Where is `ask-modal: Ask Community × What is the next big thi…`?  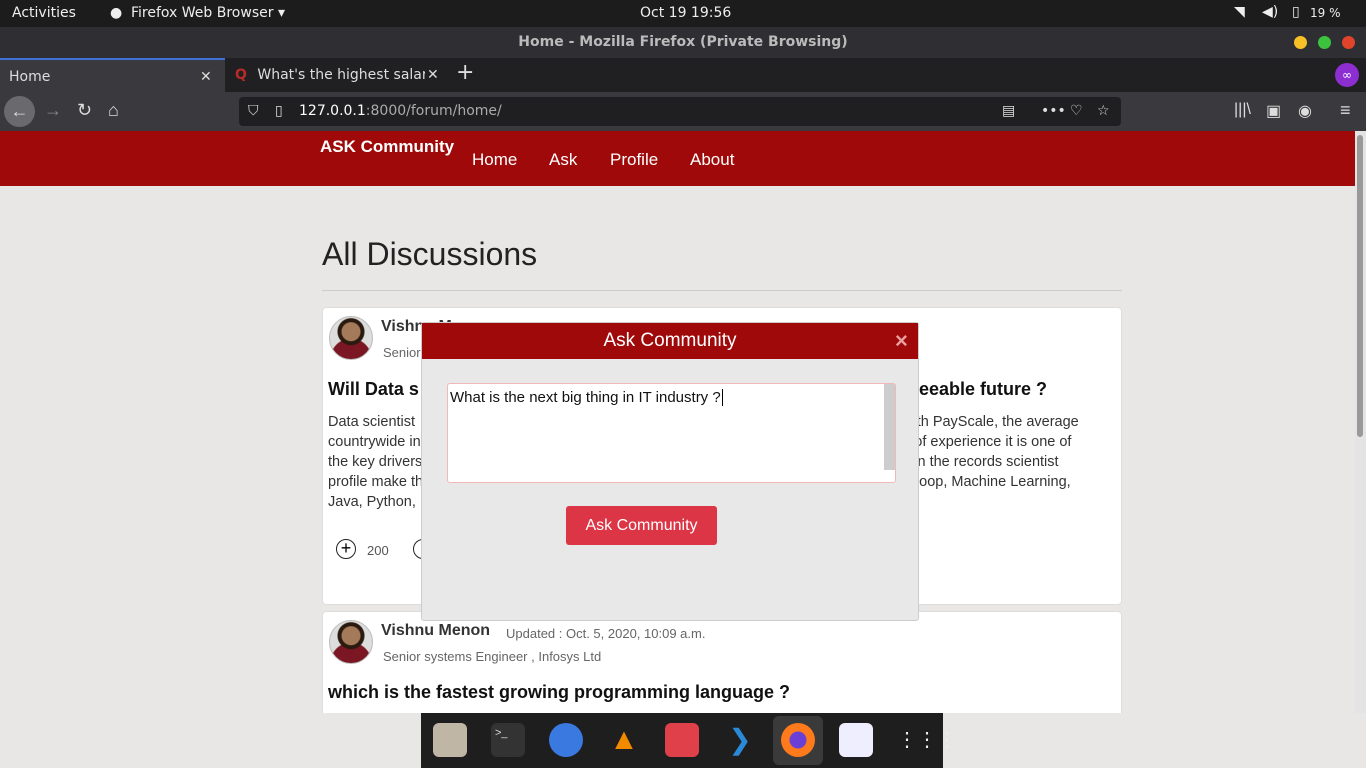 ask-modal: Ask Community × What is the next big thi… is located at coordinates (670, 471).